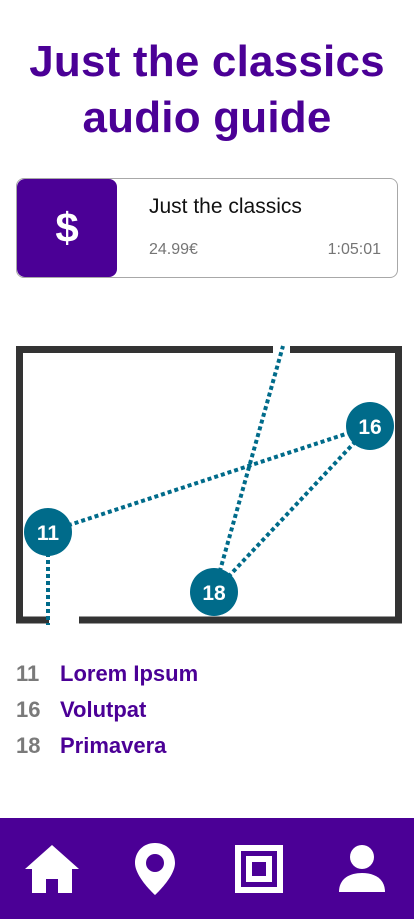  I want to click on nav-scan-button, so click(259, 869).